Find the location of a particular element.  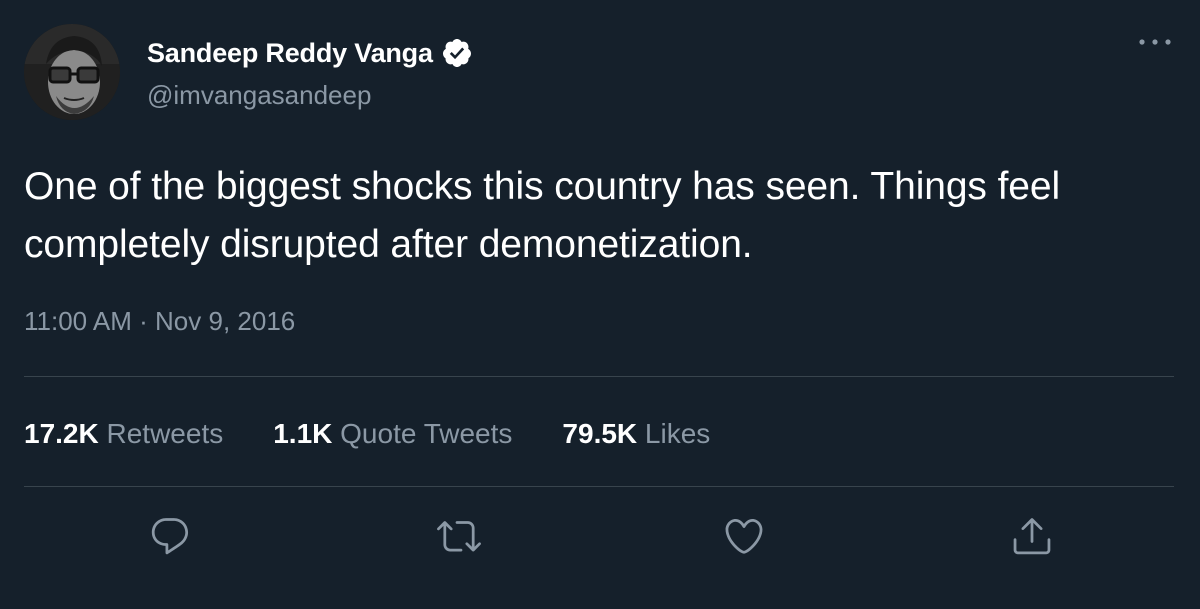

reply-button is located at coordinates (170, 536).